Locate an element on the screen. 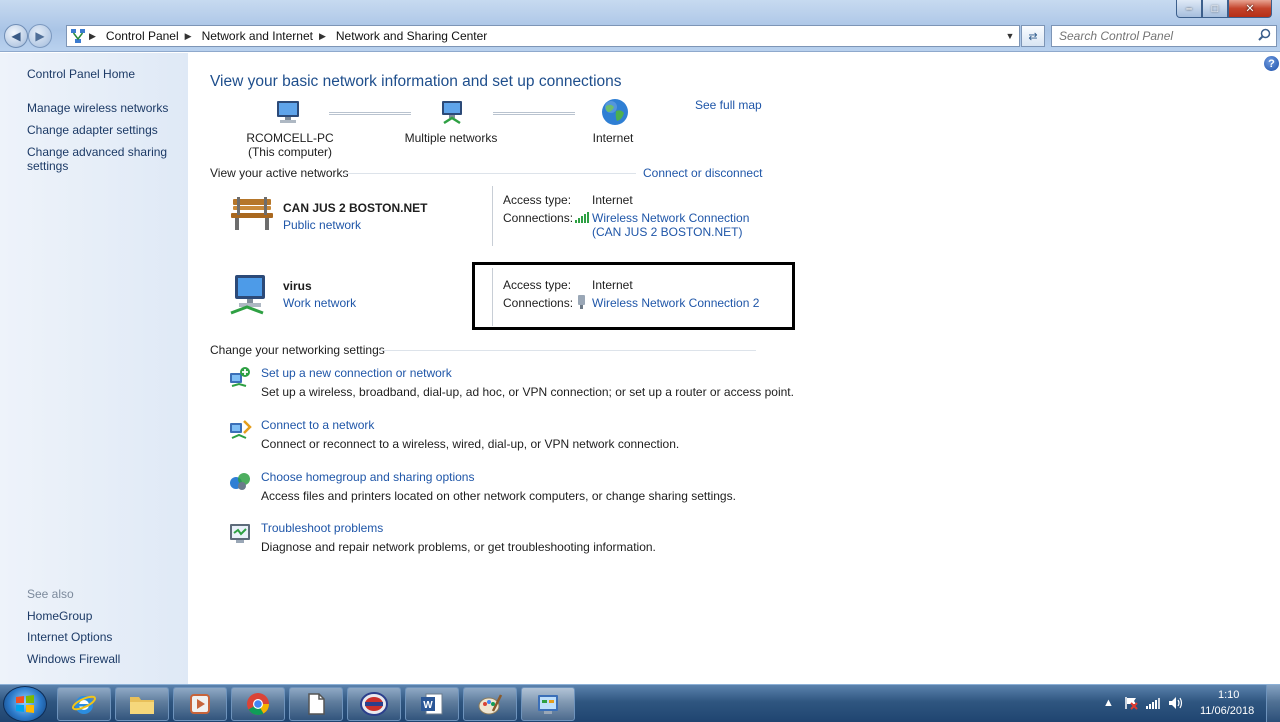 This screenshot has height=722, width=1280. internet-explorer-icon is located at coordinates (84, 704).